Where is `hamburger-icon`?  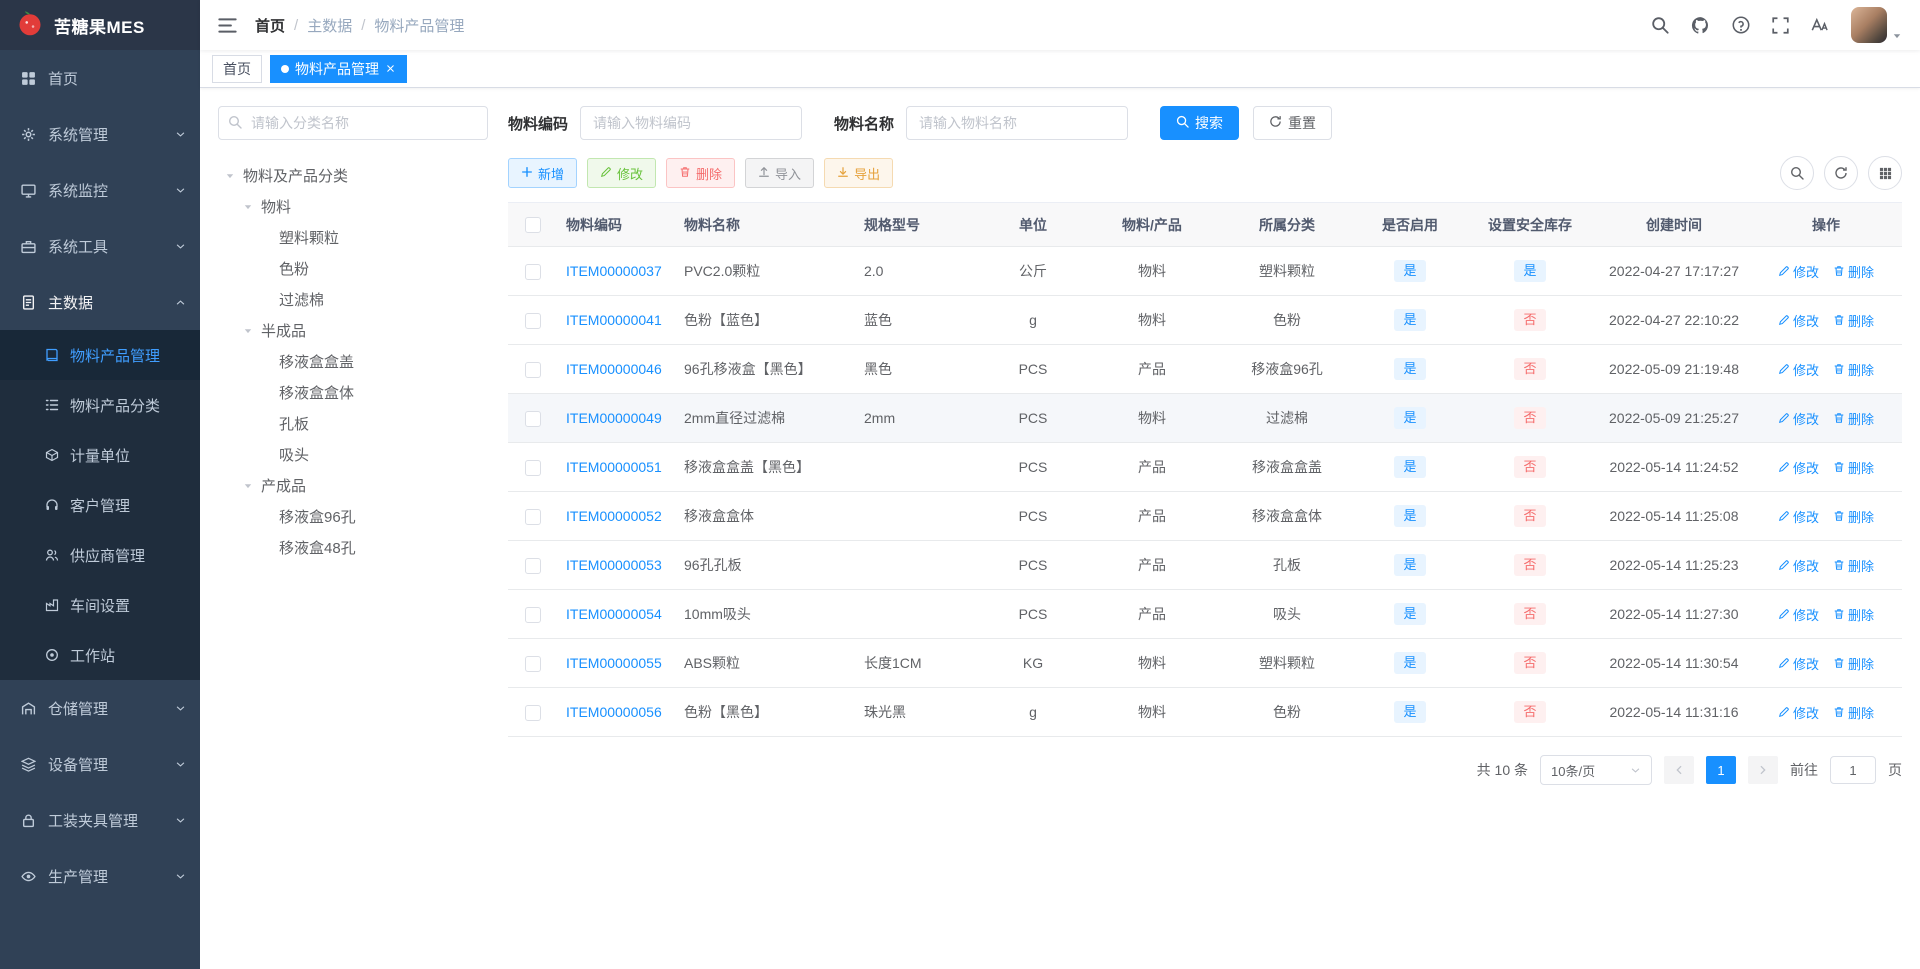
hamburger-icon is located at coordinates (227, 25).